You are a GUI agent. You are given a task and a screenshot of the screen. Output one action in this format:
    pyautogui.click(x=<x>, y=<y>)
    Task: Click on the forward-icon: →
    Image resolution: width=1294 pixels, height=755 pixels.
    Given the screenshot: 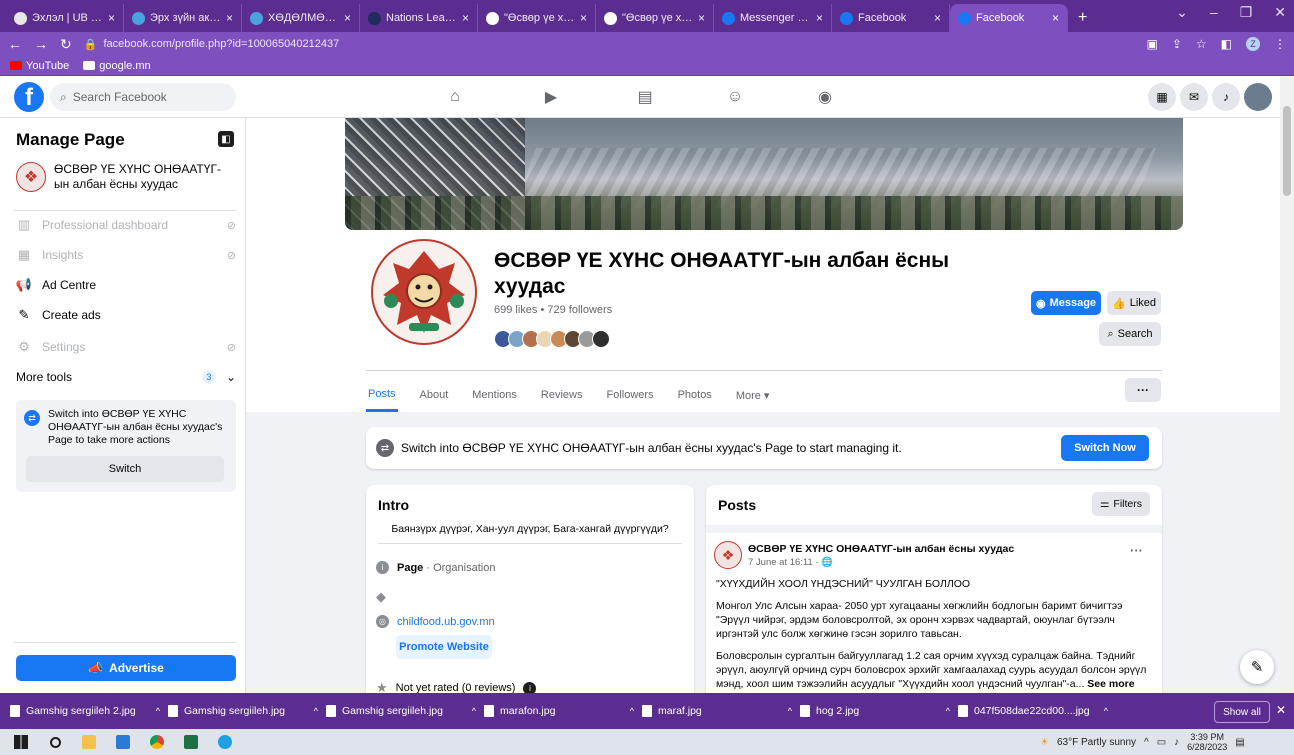 What is the action you would take?
    pyautogui.click(x=41, y=44)
    